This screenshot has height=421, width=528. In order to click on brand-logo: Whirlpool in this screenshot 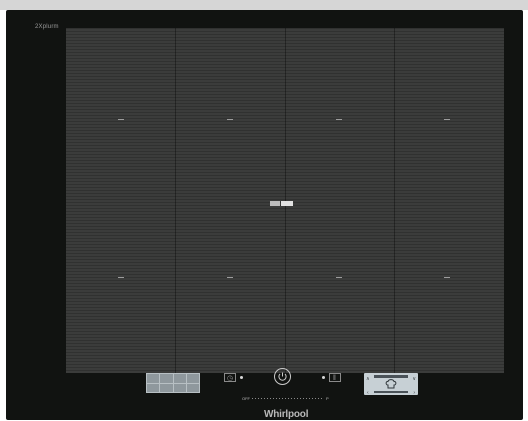, I will do `click(286, 414)`.